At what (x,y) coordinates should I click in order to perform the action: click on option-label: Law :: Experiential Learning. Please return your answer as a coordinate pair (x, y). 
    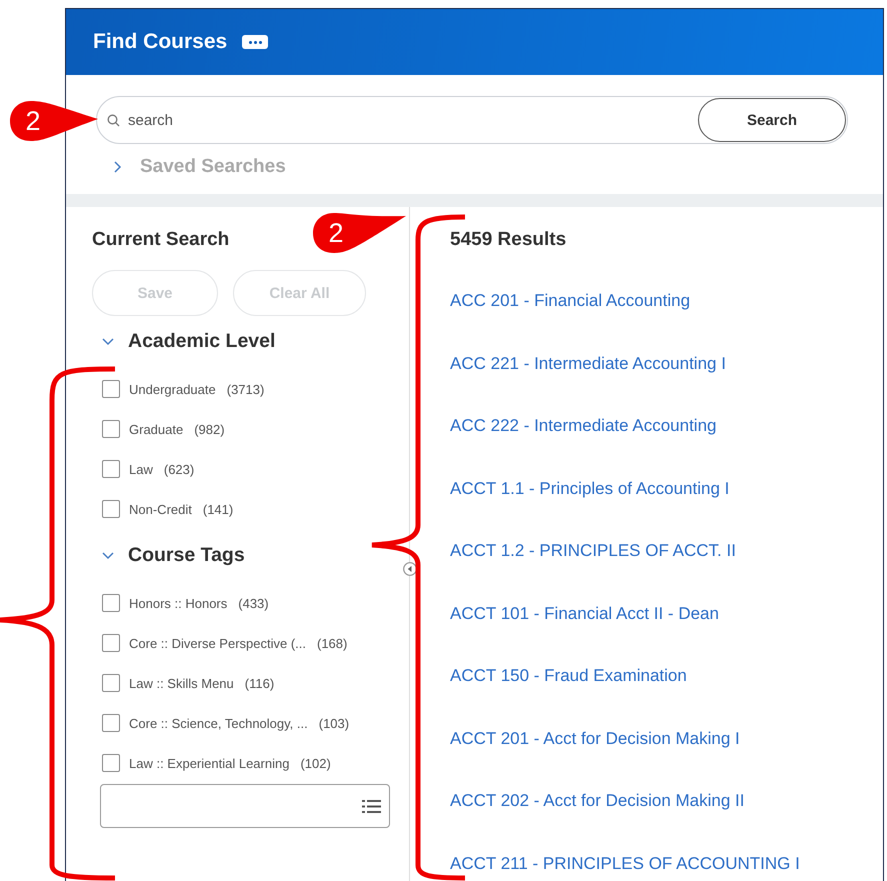
    Looking at the image, I should click on (209, 763).